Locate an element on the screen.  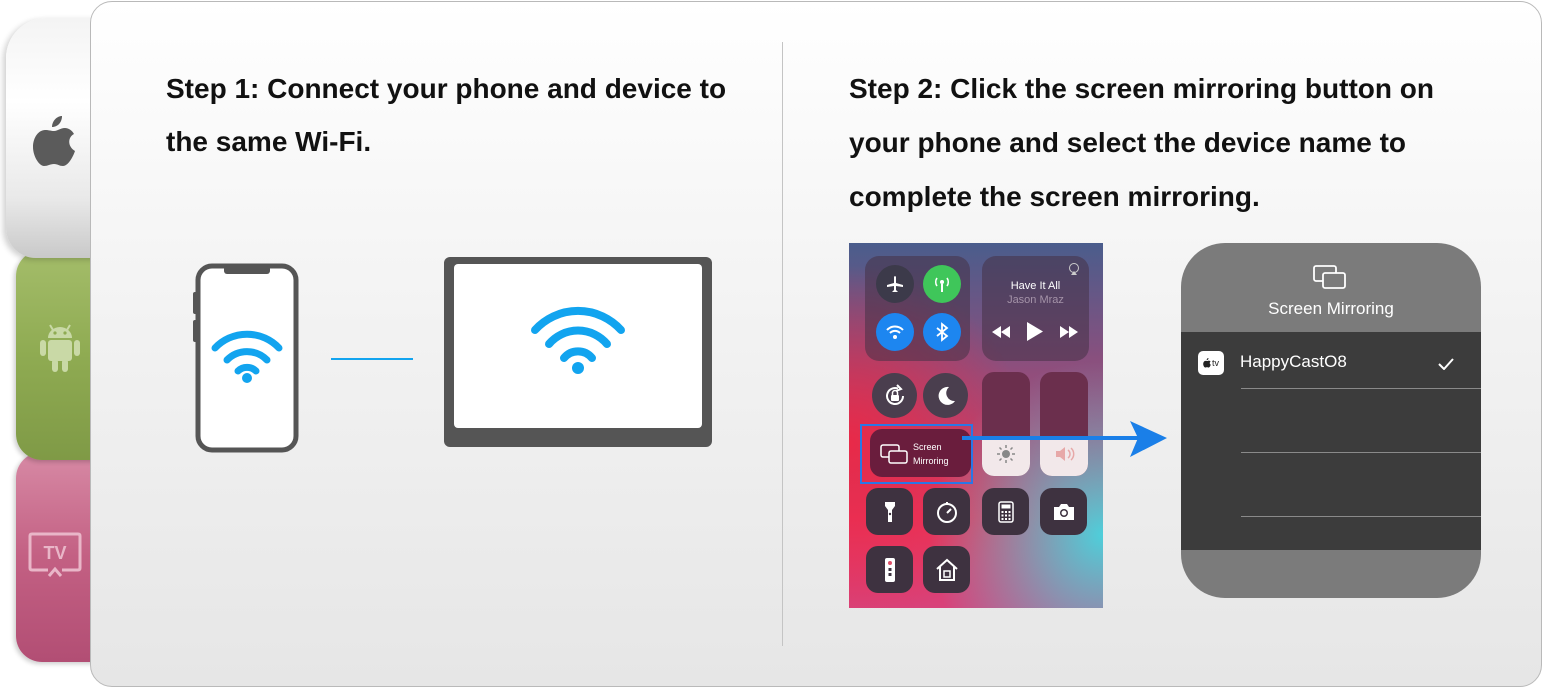
rewind-icon is located at coordinates (1001, 332).